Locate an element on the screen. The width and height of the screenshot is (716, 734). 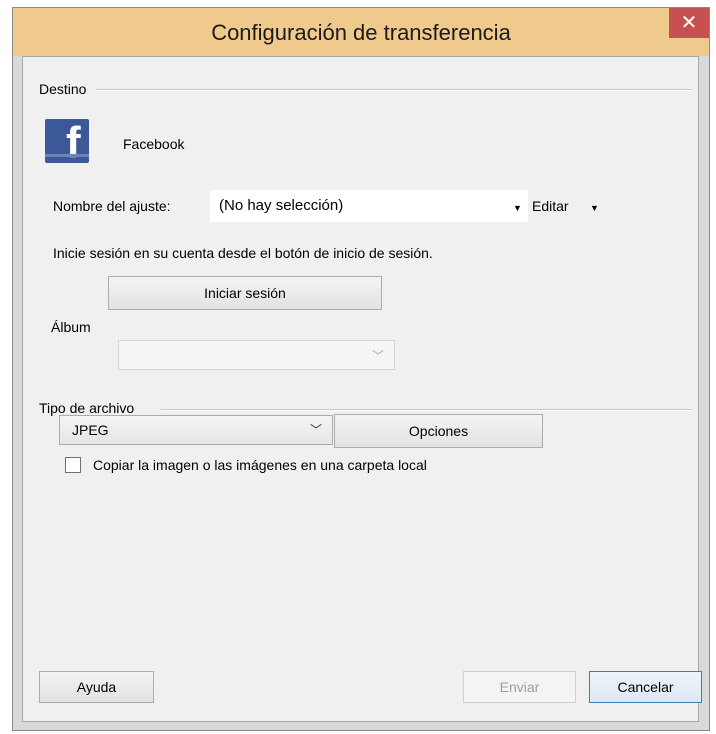
setting-name-select: (No hay selección) is located at coordinates (369, 206).